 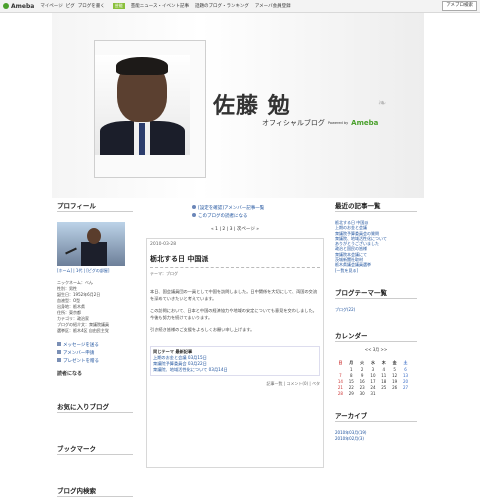 I want to click on archive-link: 2010年02月(3), so click(x=376, y=438).